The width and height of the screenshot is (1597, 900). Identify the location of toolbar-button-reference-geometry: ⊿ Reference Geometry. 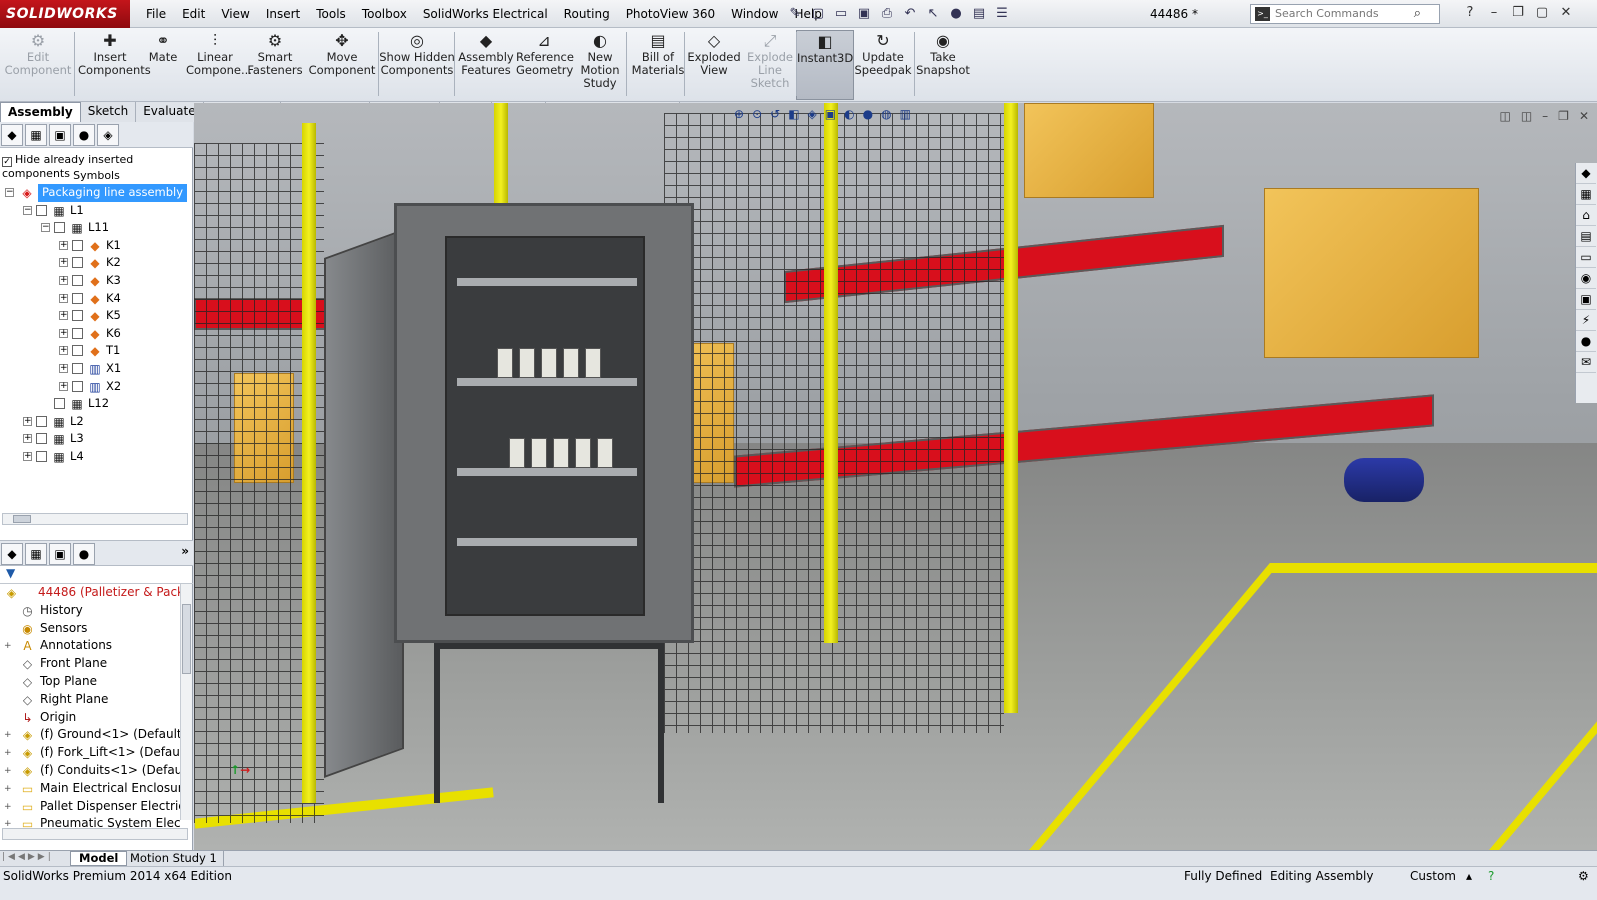
(545, 65).